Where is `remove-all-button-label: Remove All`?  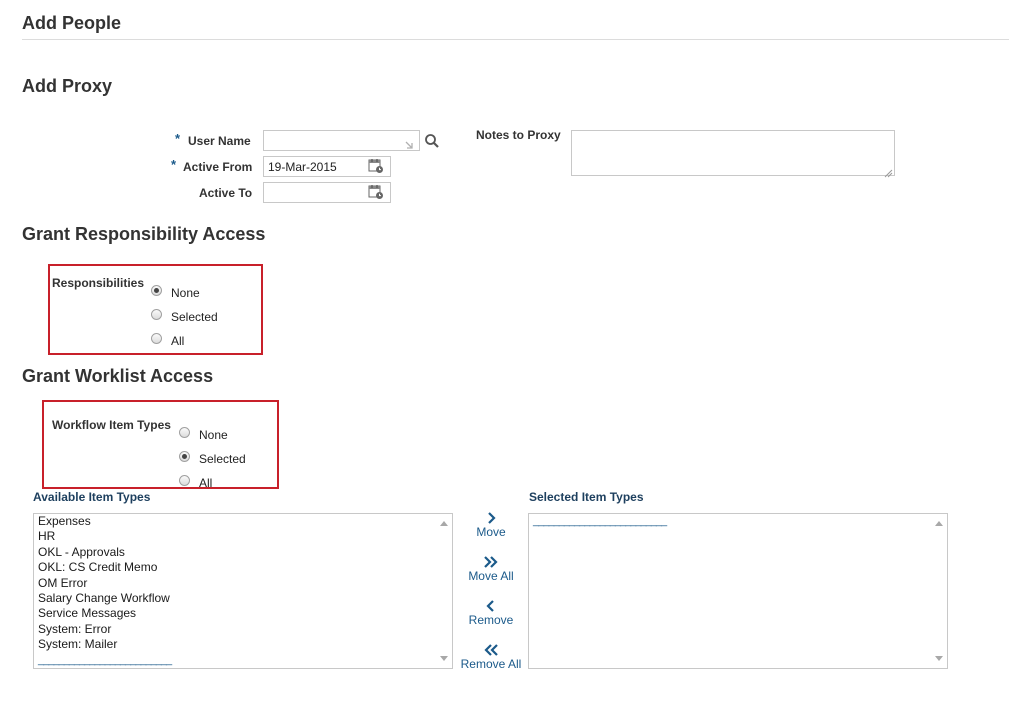
remove-all-button-label: Remove All is located at coordinates (491, 664).